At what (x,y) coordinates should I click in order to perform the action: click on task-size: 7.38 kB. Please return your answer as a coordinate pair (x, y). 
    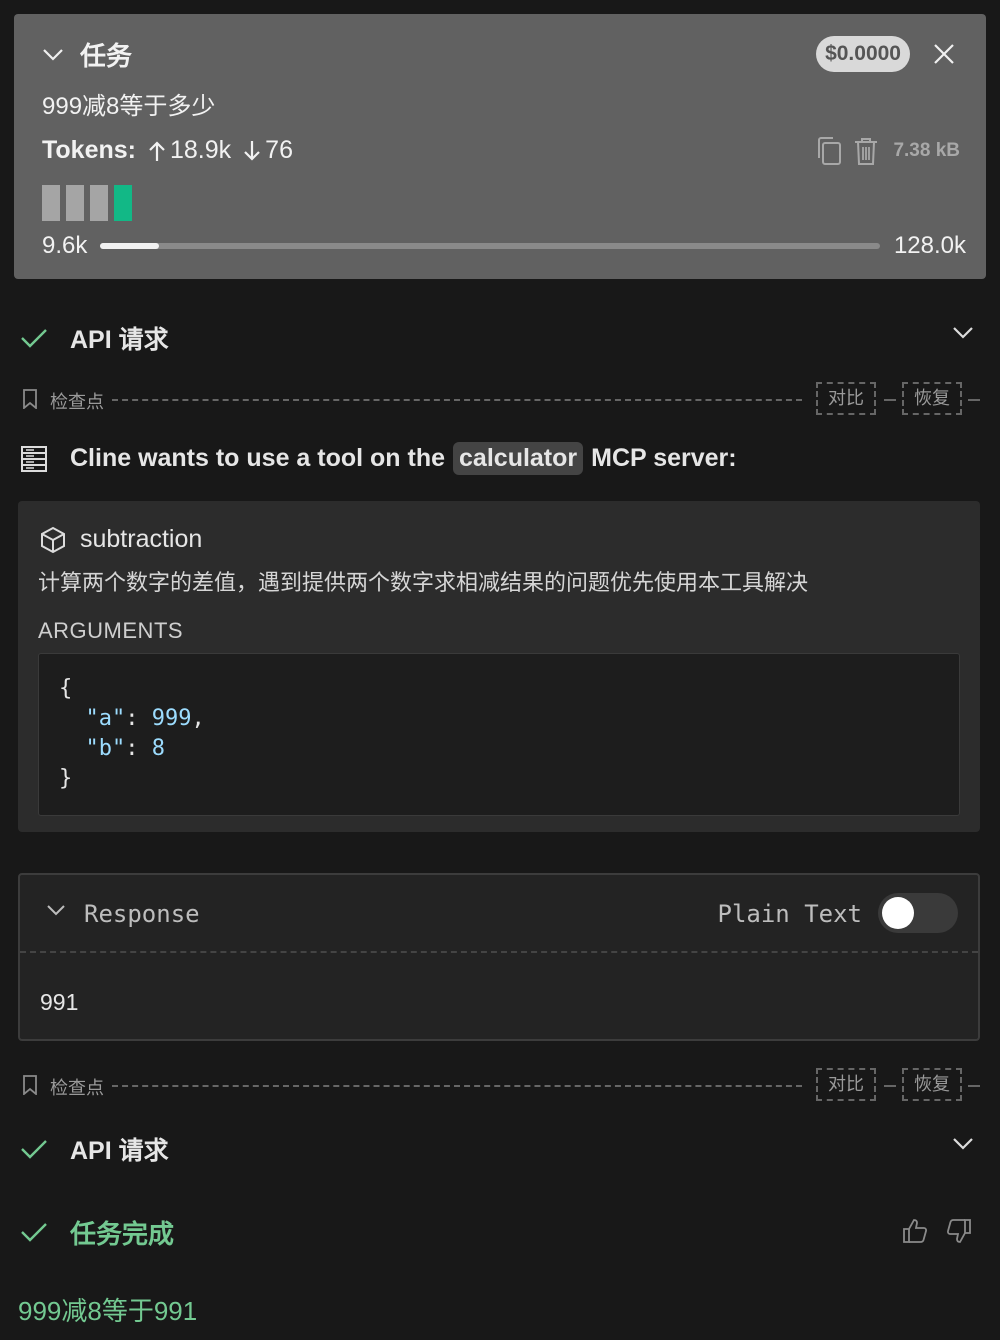
    Looking at the image, I should click on (926, 150).